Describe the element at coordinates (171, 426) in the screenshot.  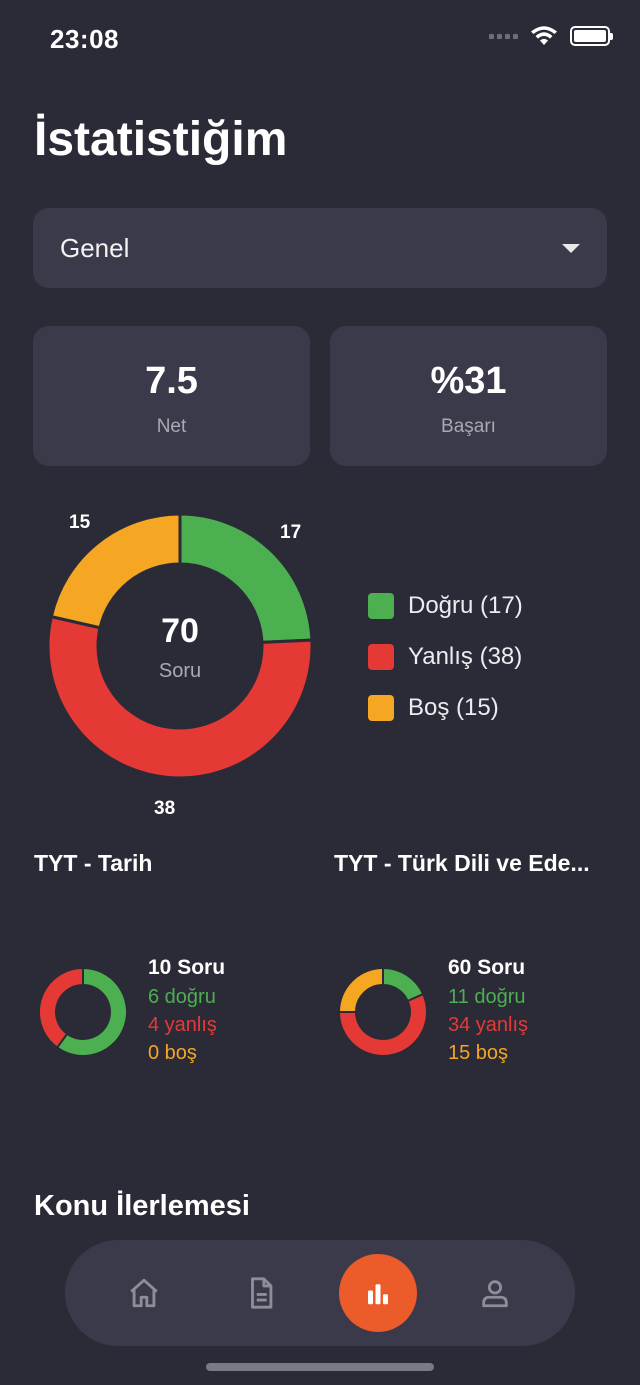
I see `net-label: Net` at that location.